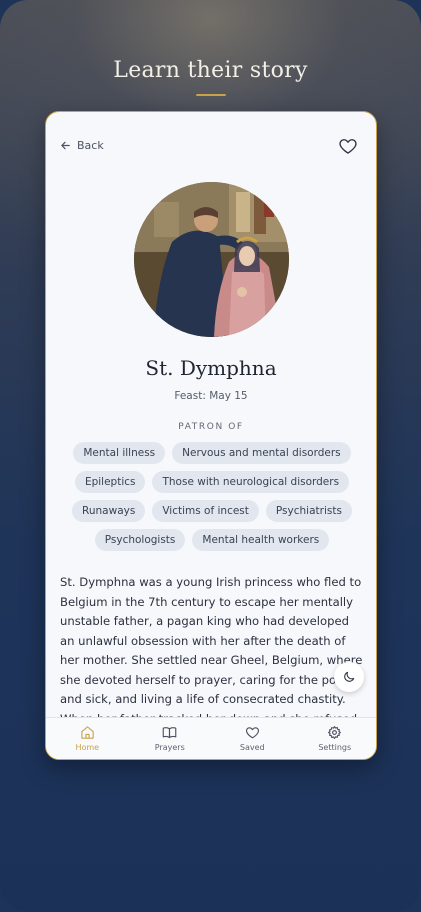  What do you see at coordinates (261, 453) in the screenshot?
I see `patron-tag: Nervous and mental disorders` at bounding box center [261, 453].